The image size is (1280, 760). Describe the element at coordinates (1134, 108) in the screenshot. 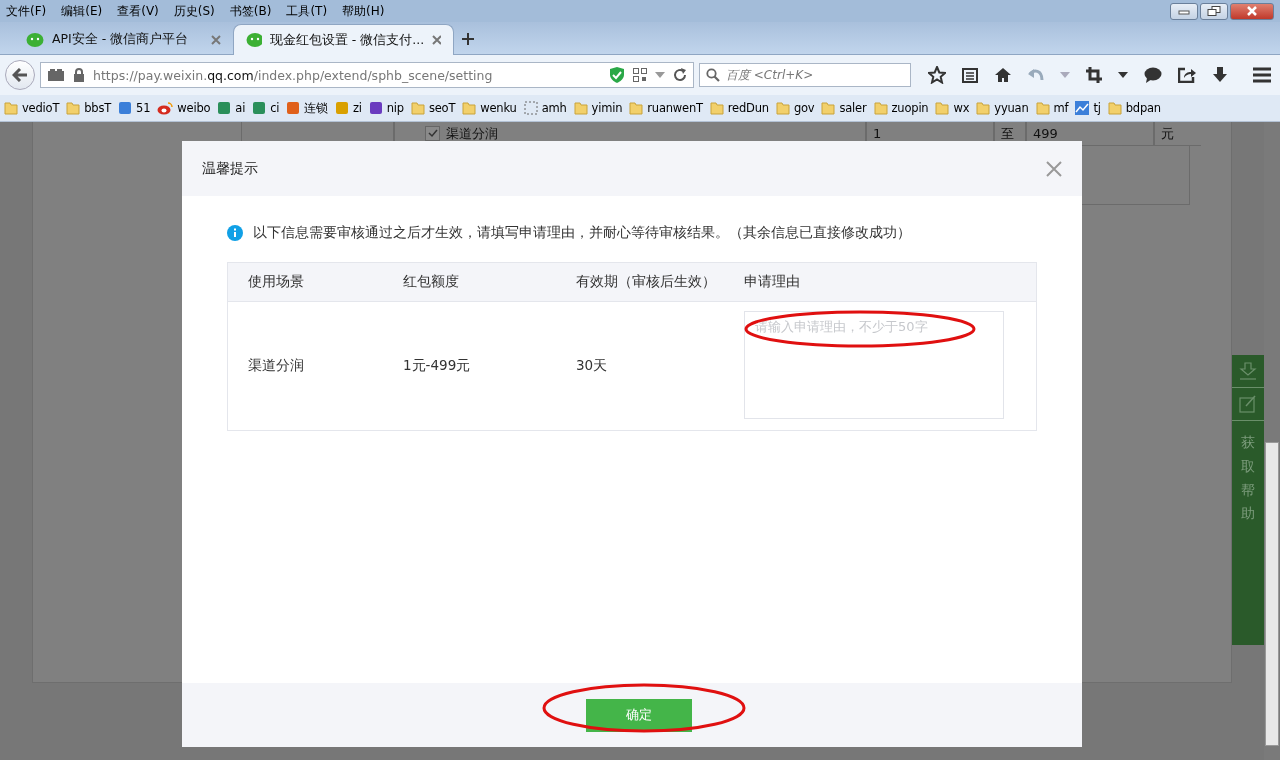

I see `bookmark-item: bdpan` at that location.